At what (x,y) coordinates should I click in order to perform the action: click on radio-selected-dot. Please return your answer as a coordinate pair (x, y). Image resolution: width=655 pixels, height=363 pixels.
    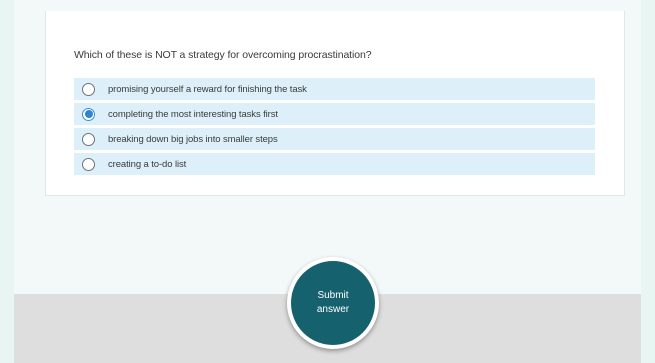
    Looking at the image, I should click on (88, 114).